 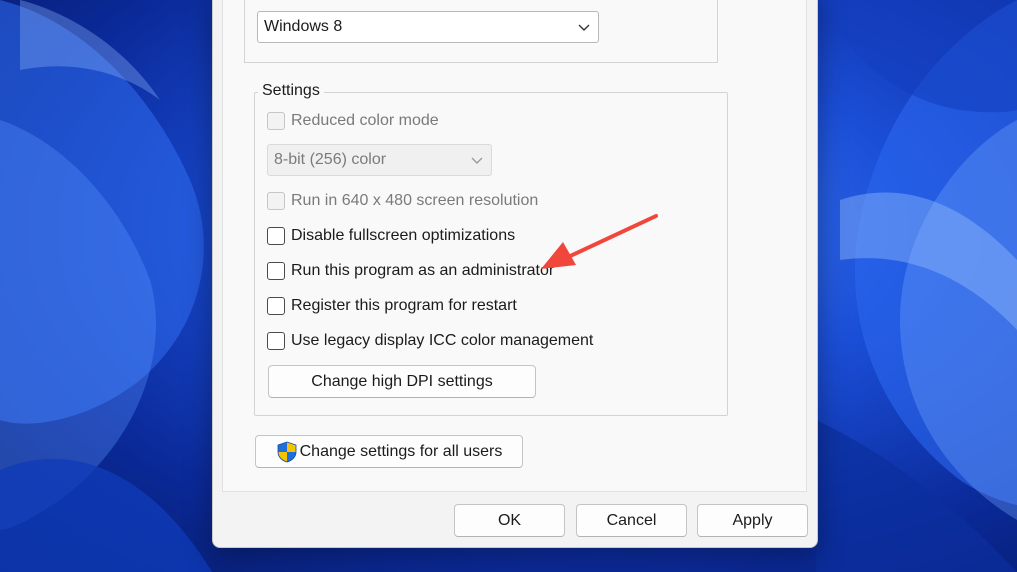 I want to click on ok-button: OK, so click(x=509, y=520).